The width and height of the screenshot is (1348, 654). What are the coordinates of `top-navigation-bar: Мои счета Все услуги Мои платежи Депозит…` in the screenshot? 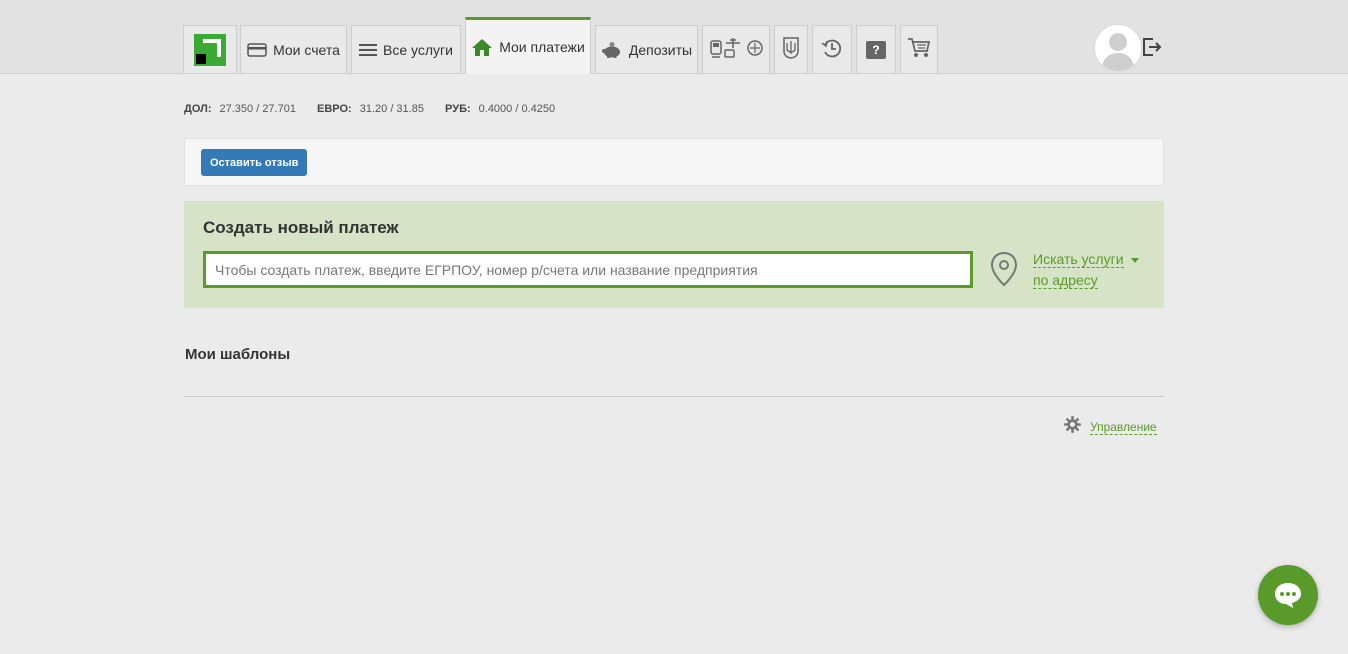 It's located at (674, 37).